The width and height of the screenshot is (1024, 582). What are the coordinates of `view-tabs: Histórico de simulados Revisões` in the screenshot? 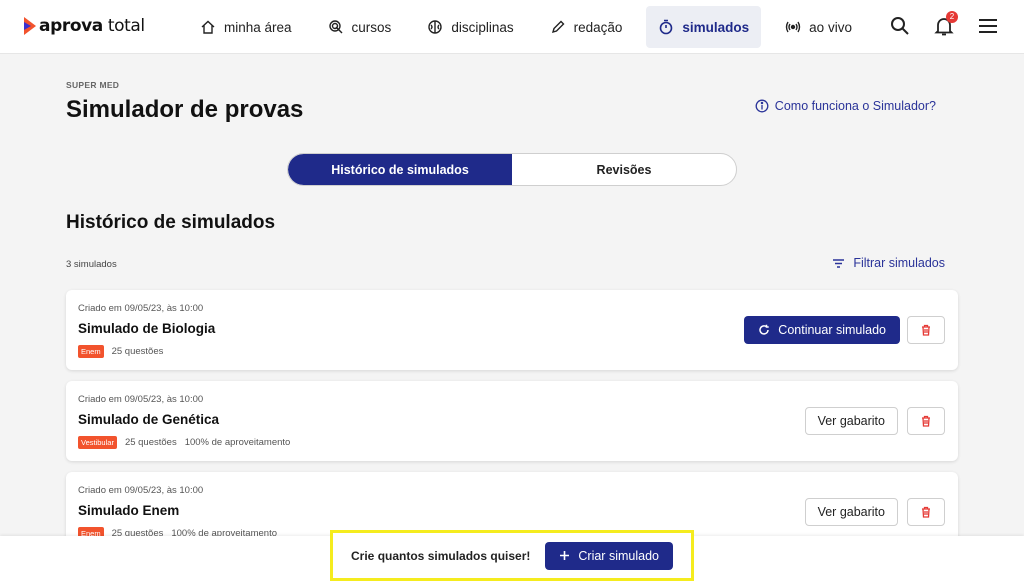 It's located at (512, 169).